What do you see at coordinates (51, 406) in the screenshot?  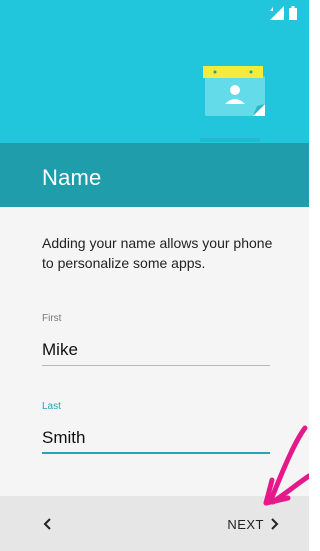 I see `last-name-label: Last` at bounding box center [51, 406].